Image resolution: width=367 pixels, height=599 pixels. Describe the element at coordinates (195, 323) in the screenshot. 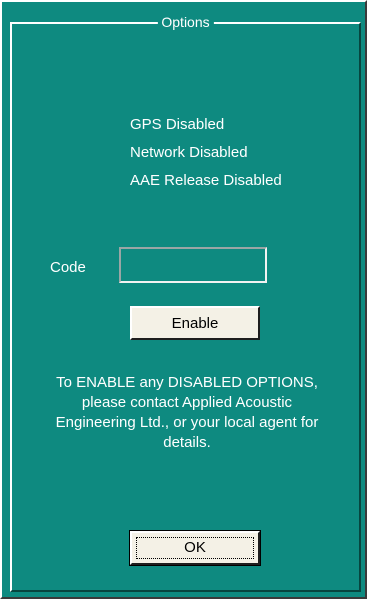

I see `enable-button: Enable` at that location.